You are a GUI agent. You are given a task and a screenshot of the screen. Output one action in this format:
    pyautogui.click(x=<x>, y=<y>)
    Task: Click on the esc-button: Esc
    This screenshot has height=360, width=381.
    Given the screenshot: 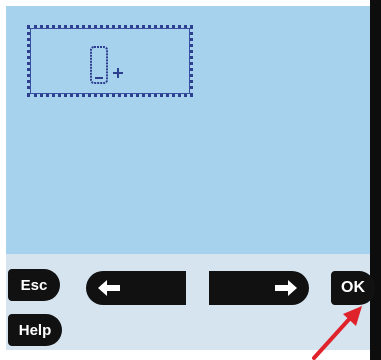 What is the action you would take?
    pyautogui.click(x=34, y=285)
    